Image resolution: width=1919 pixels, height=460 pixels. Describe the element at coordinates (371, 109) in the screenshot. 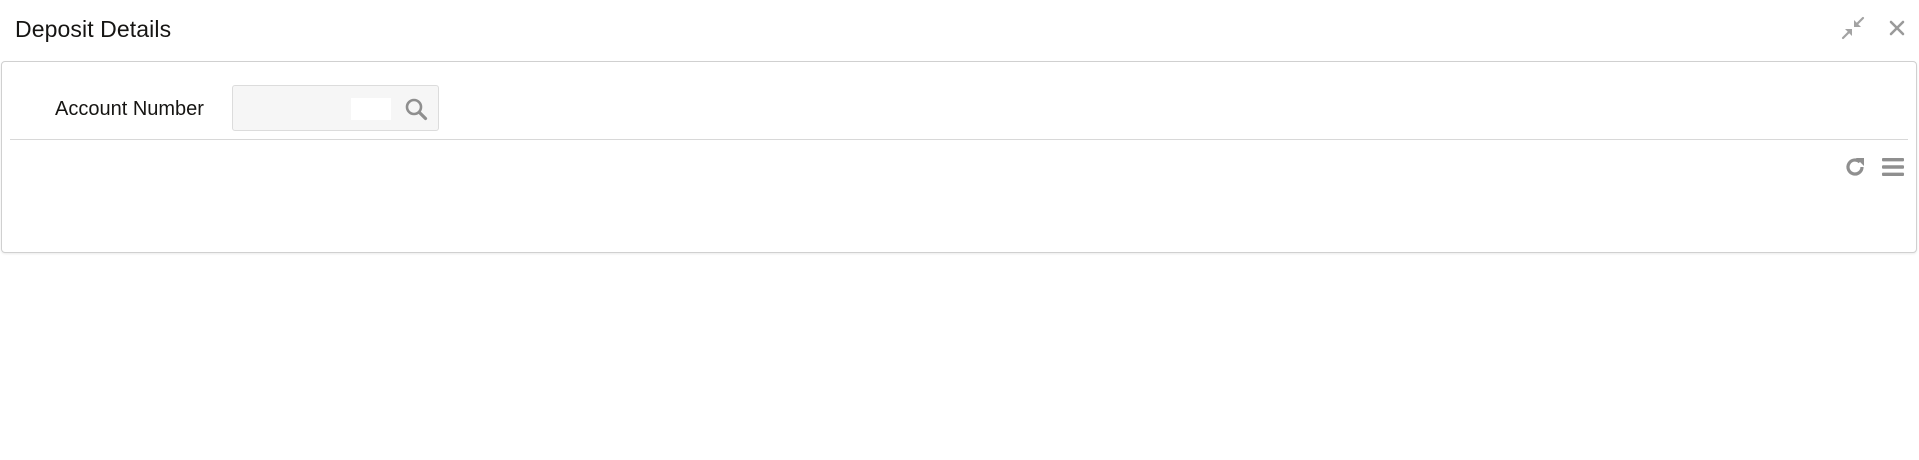

I see `input-highlight` at that location.